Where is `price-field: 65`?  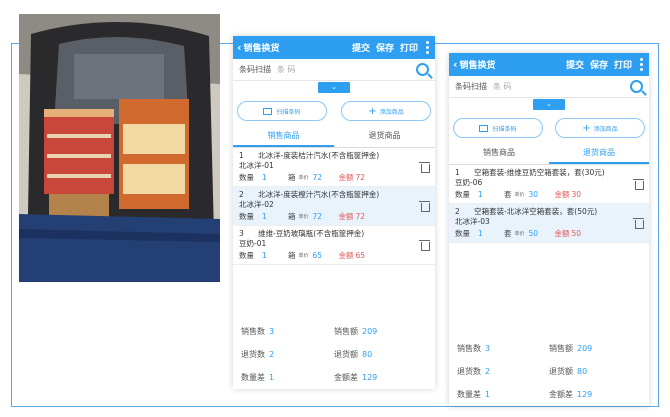
price-field: 65 is located at coordinates (324, 256).